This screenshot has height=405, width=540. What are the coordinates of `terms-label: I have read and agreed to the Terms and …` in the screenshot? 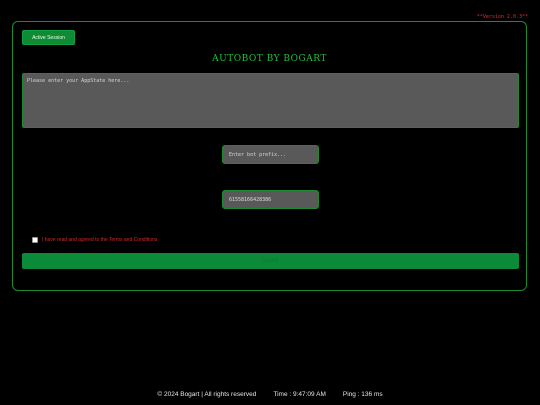 It's located at (99, 240).